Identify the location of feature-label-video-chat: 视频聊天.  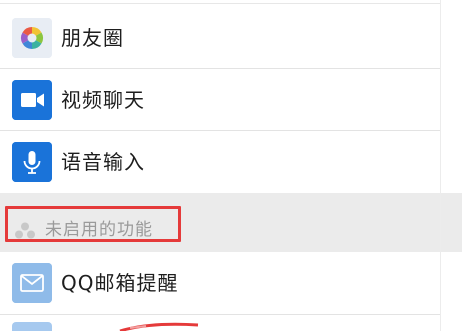
(103, 100).